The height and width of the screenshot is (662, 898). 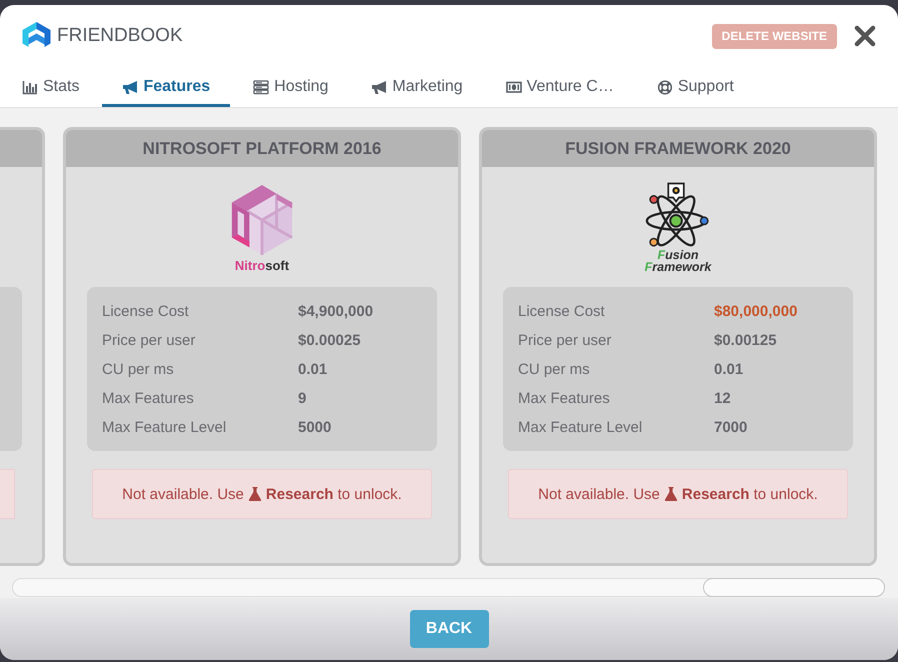 What do you see at coordinates (664, 87) in the screenshot?
I see `lifebuoy-icon` at bounding box center [664, 87].